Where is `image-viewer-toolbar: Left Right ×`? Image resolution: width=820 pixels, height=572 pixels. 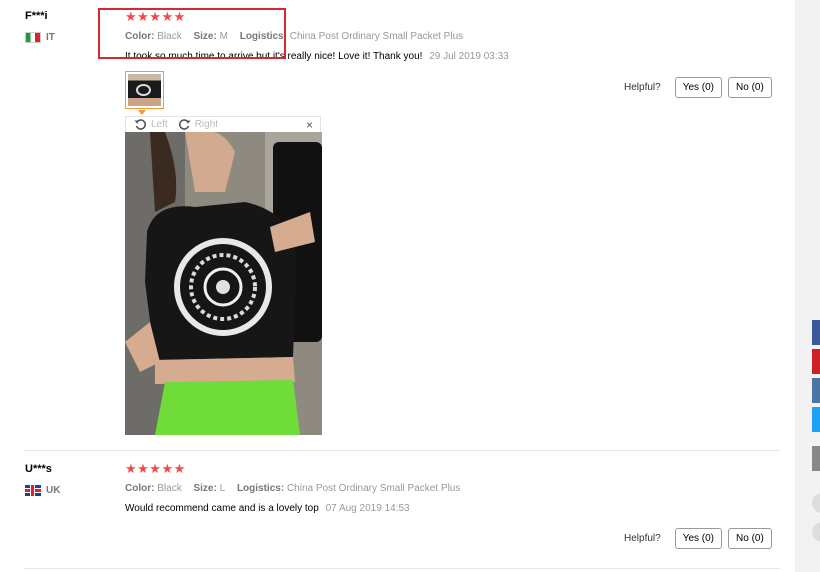
image-viewer-toolbar: Left Right × is located at coordinates (223, 124).